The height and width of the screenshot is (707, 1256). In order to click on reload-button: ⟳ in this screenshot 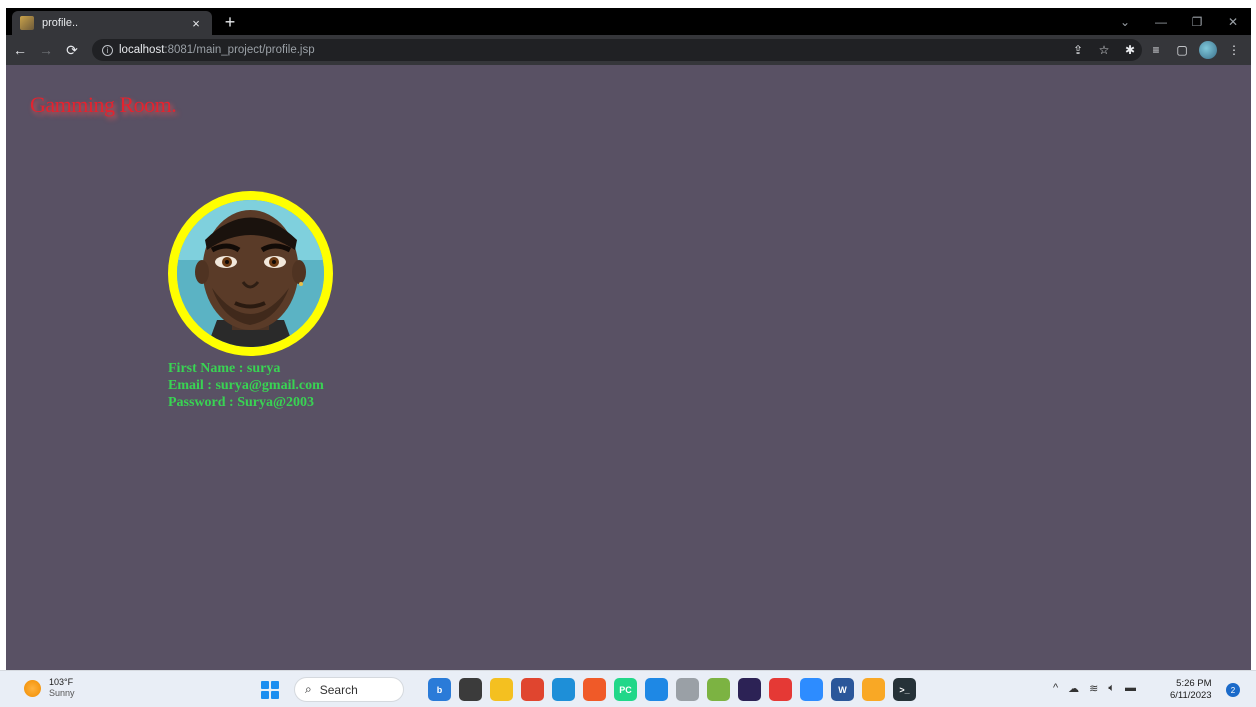, I will do `click(72, 50)`.